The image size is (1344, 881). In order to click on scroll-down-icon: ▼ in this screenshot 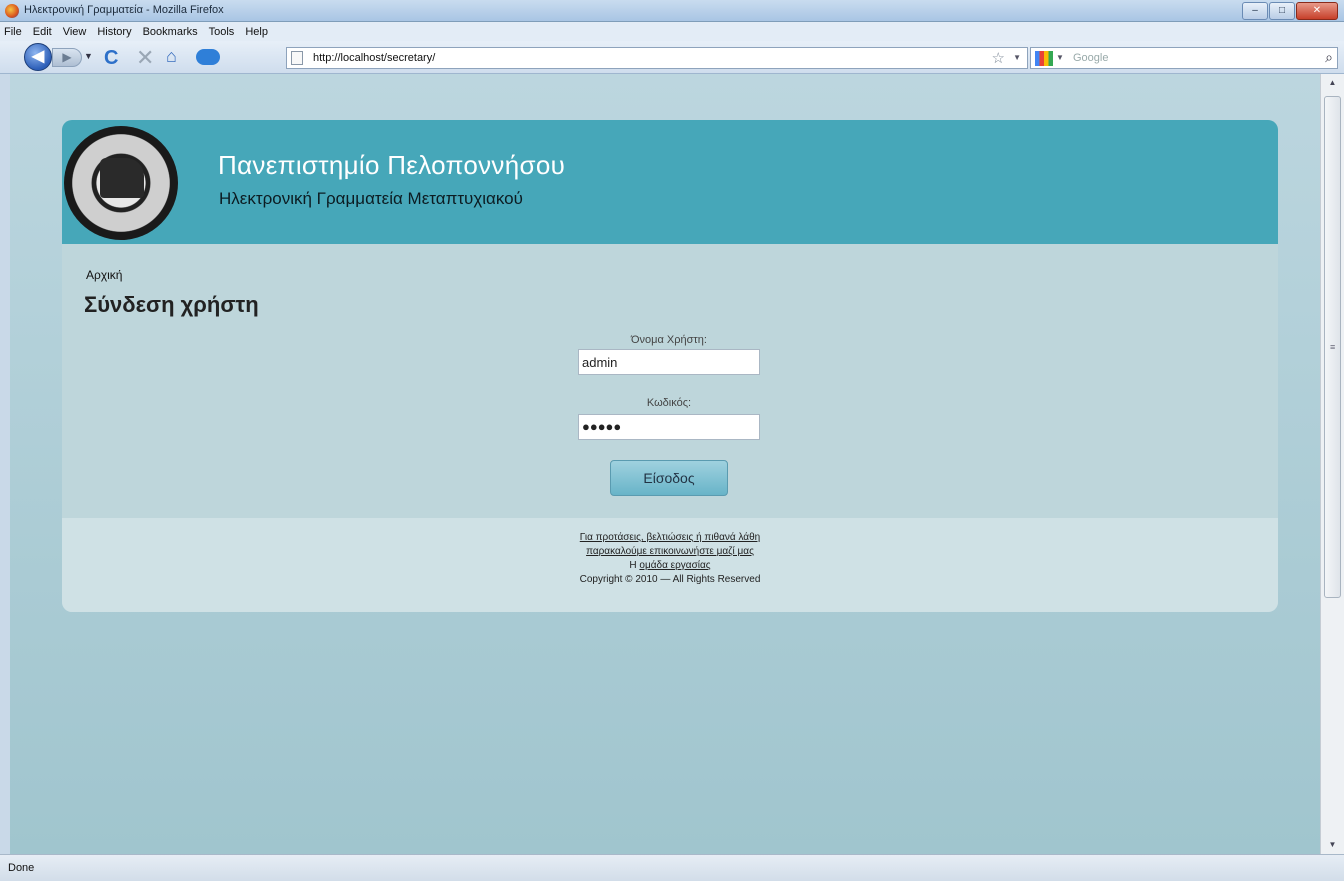, I will do `click(1332, 845)`.